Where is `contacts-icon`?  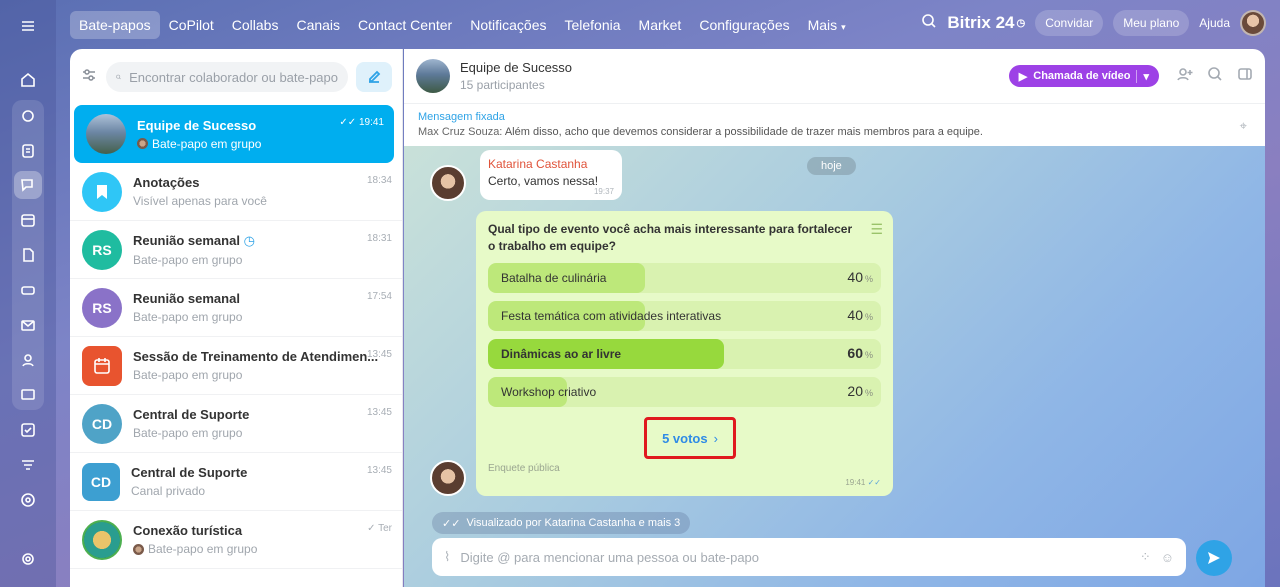
contacts-icon is located at coordinates (28, 360).